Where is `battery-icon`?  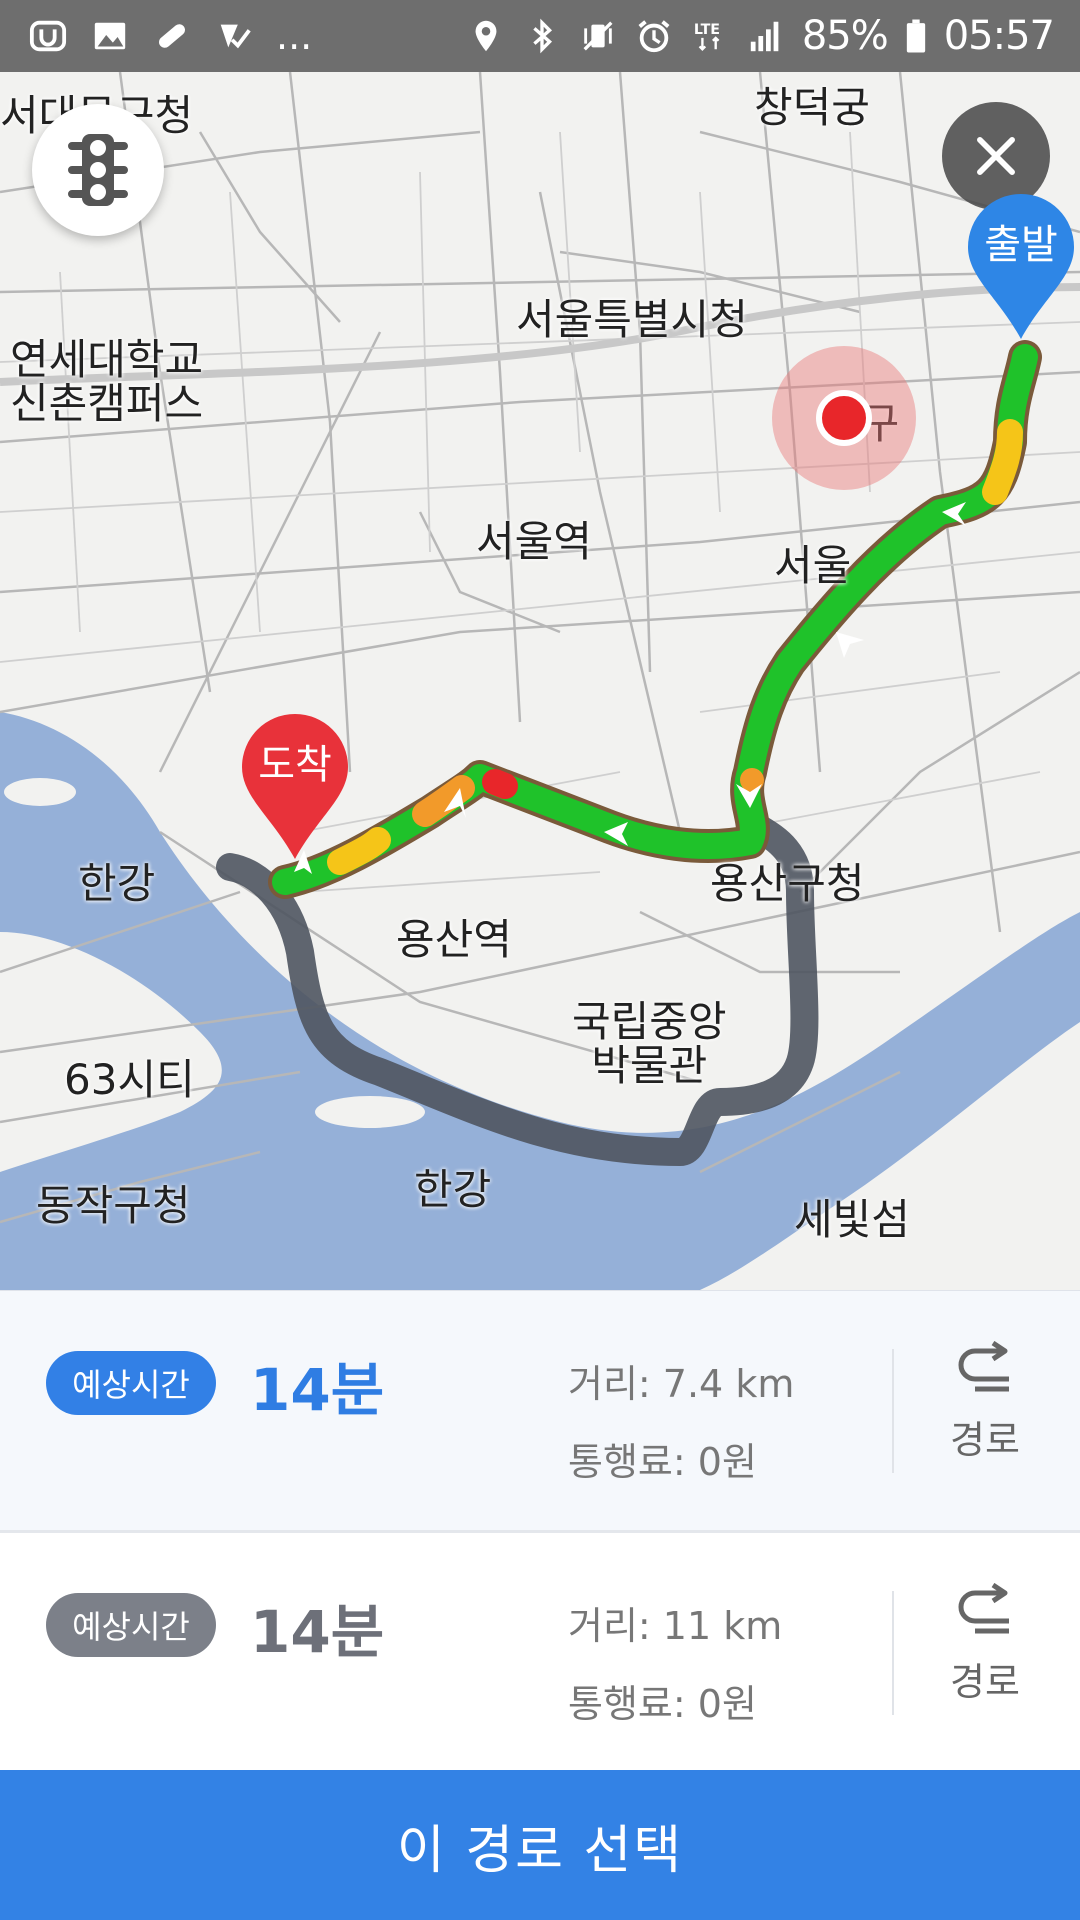
battery-icon is located at coordinates (916, 36).